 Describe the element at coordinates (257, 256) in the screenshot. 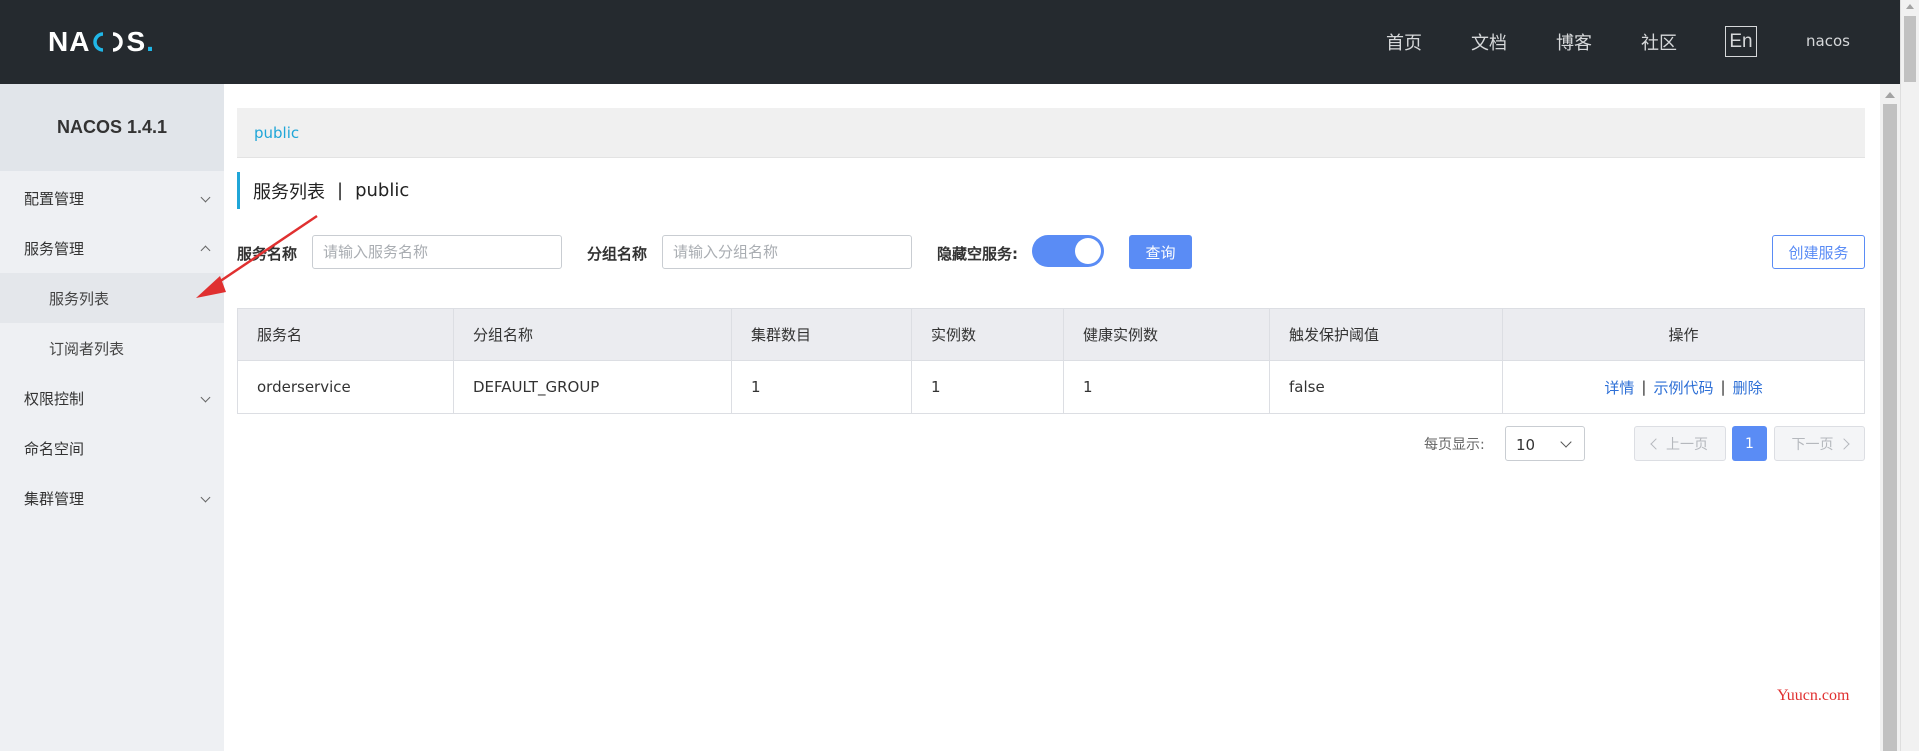

I see `annotation-arrow-icon` at that location.